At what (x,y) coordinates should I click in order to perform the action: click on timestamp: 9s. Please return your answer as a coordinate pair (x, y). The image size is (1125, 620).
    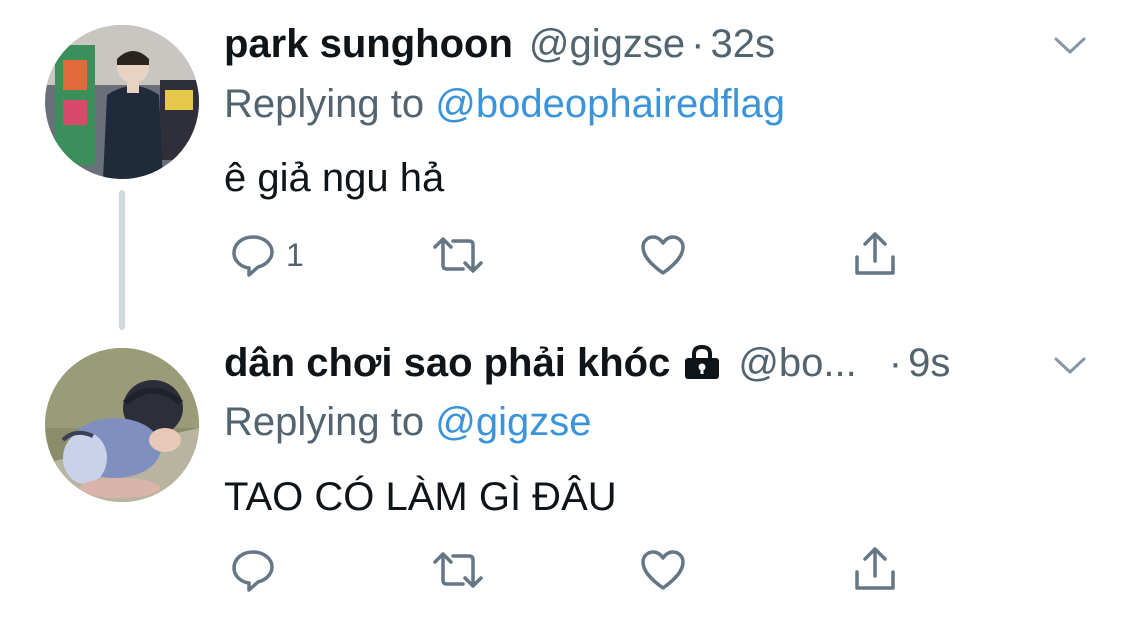
    Looking at the image, I should click on (929, 363).